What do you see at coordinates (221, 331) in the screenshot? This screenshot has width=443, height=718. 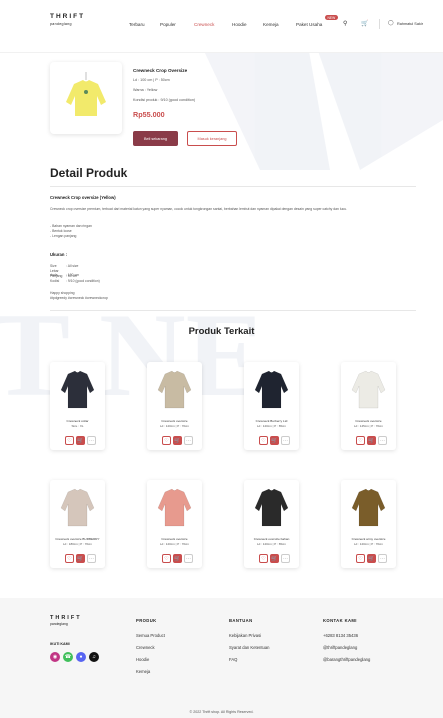 I see `related-heading: Produk Terkait` at bounding box center [221, 331].